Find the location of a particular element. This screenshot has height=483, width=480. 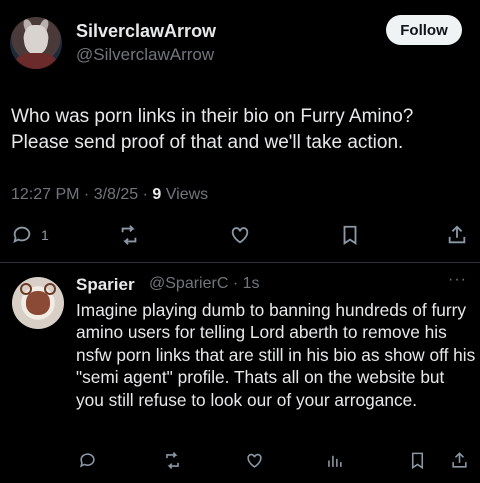

reply-actions is located at coordinates (240, 461).